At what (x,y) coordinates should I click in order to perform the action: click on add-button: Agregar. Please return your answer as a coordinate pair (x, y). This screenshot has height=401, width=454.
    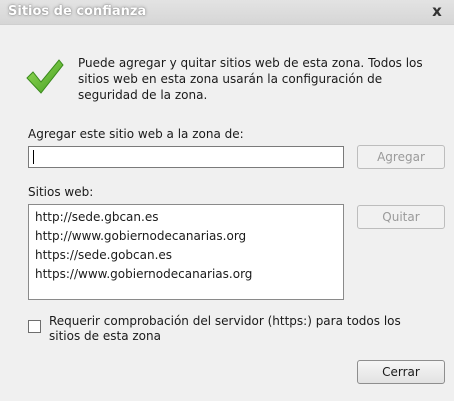
    Looking at the image, I should click on (401, 157).